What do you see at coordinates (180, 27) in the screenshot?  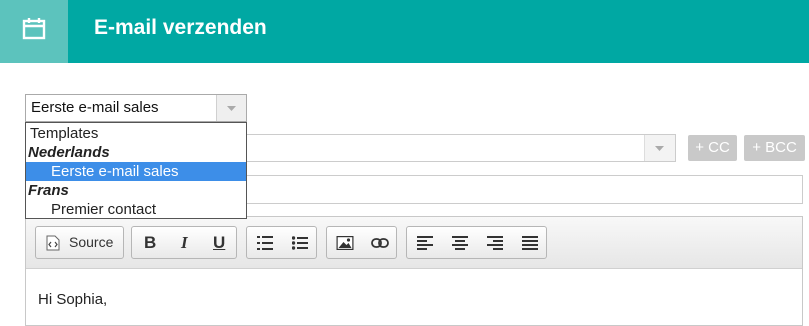 I see `page-title: E-mail verzenden` at bounding box center [180, 27].